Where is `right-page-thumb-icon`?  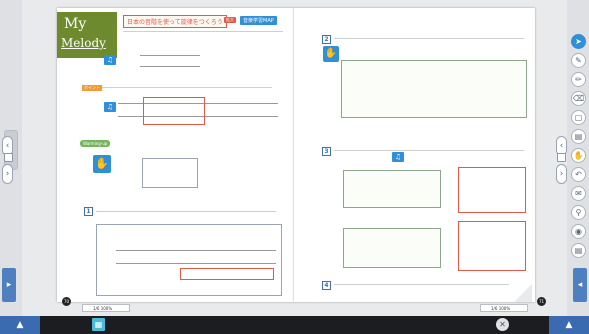 right-page-thumb-icon is located at coordinates (561, 157).